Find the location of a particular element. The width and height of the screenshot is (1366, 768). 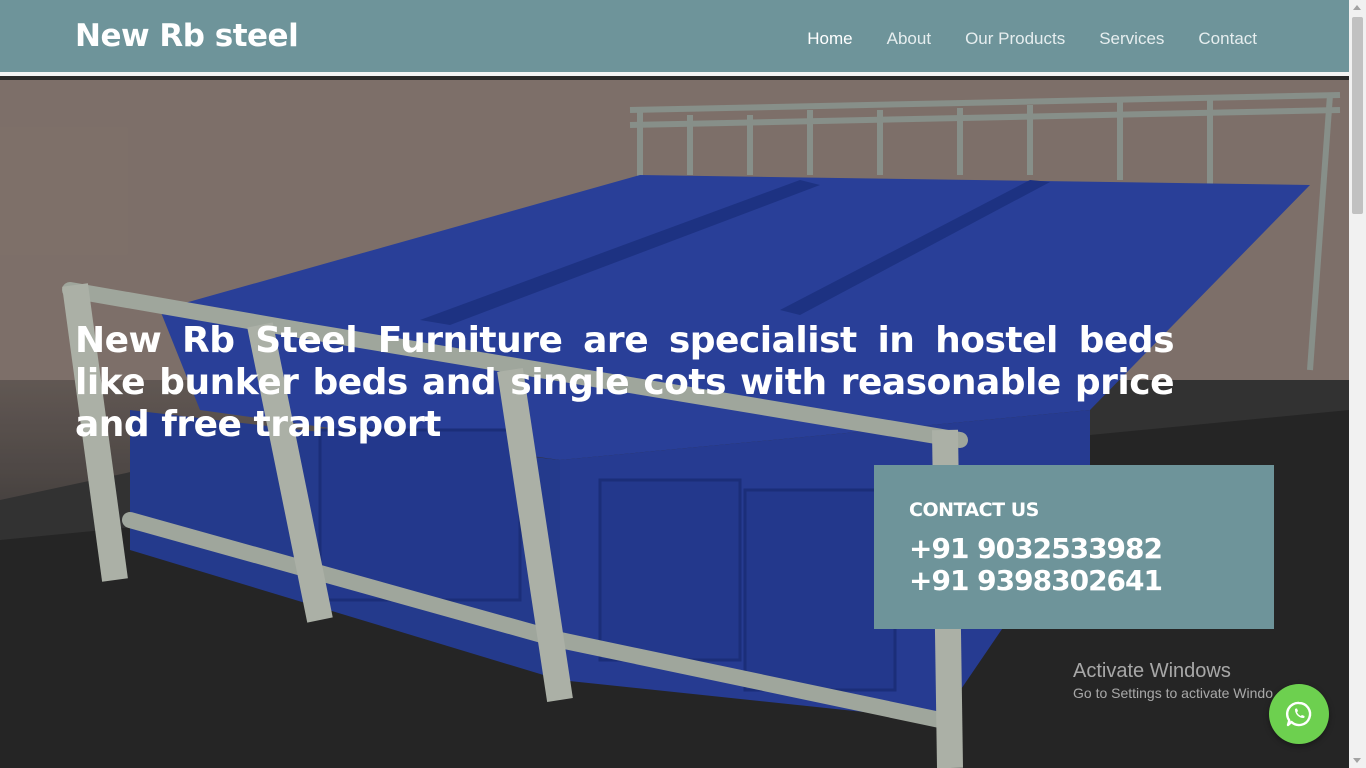

nav-link-contact: Contact is located at coordinates (1227, 39).